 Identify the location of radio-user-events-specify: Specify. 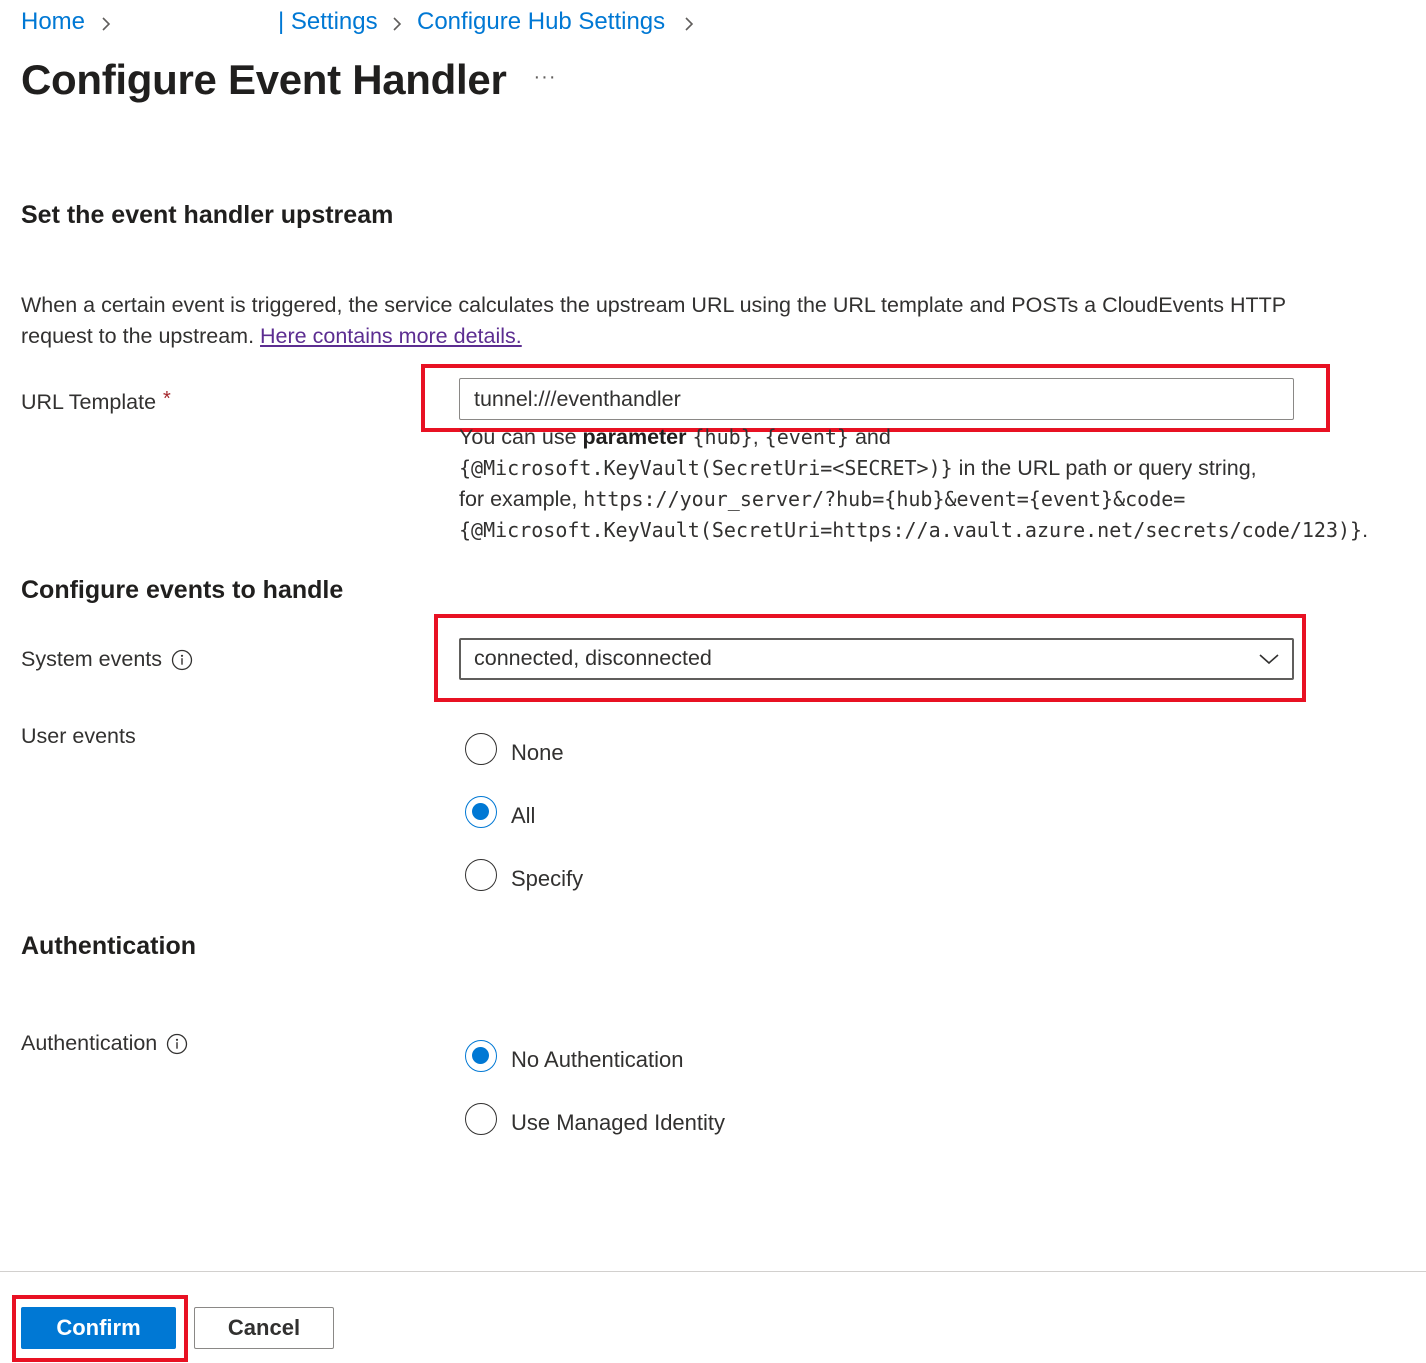
(524, 875).